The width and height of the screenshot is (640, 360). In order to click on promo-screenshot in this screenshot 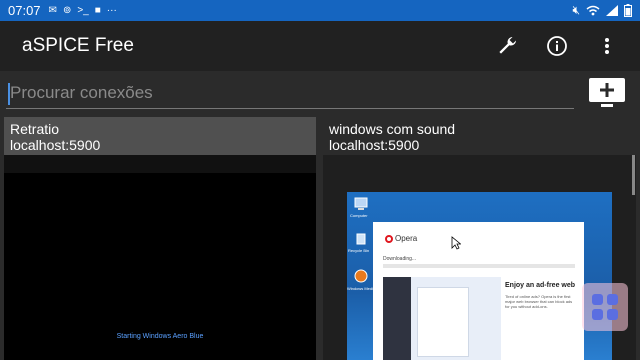, I will do `click(442, 318)`.